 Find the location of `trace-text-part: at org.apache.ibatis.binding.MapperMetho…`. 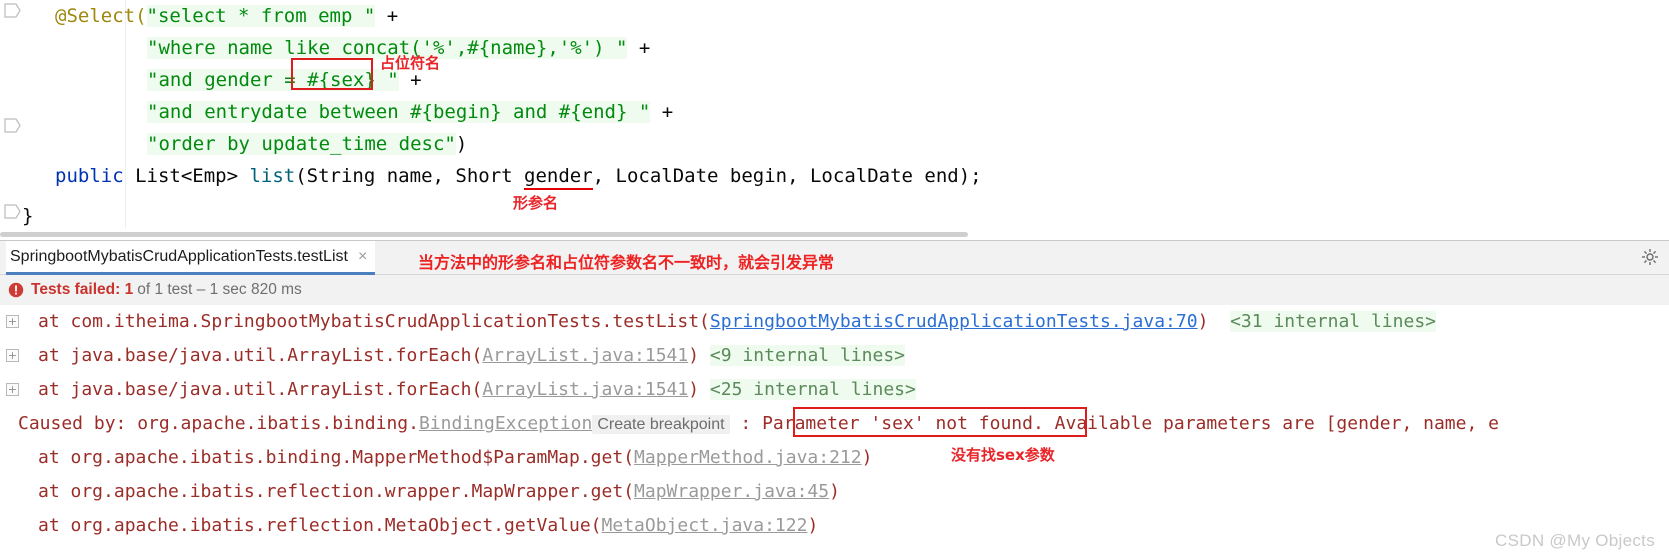

trace-text-part: at org.apache.ibatis.binding.MapperMetho… is located at coordinates (336, 457).